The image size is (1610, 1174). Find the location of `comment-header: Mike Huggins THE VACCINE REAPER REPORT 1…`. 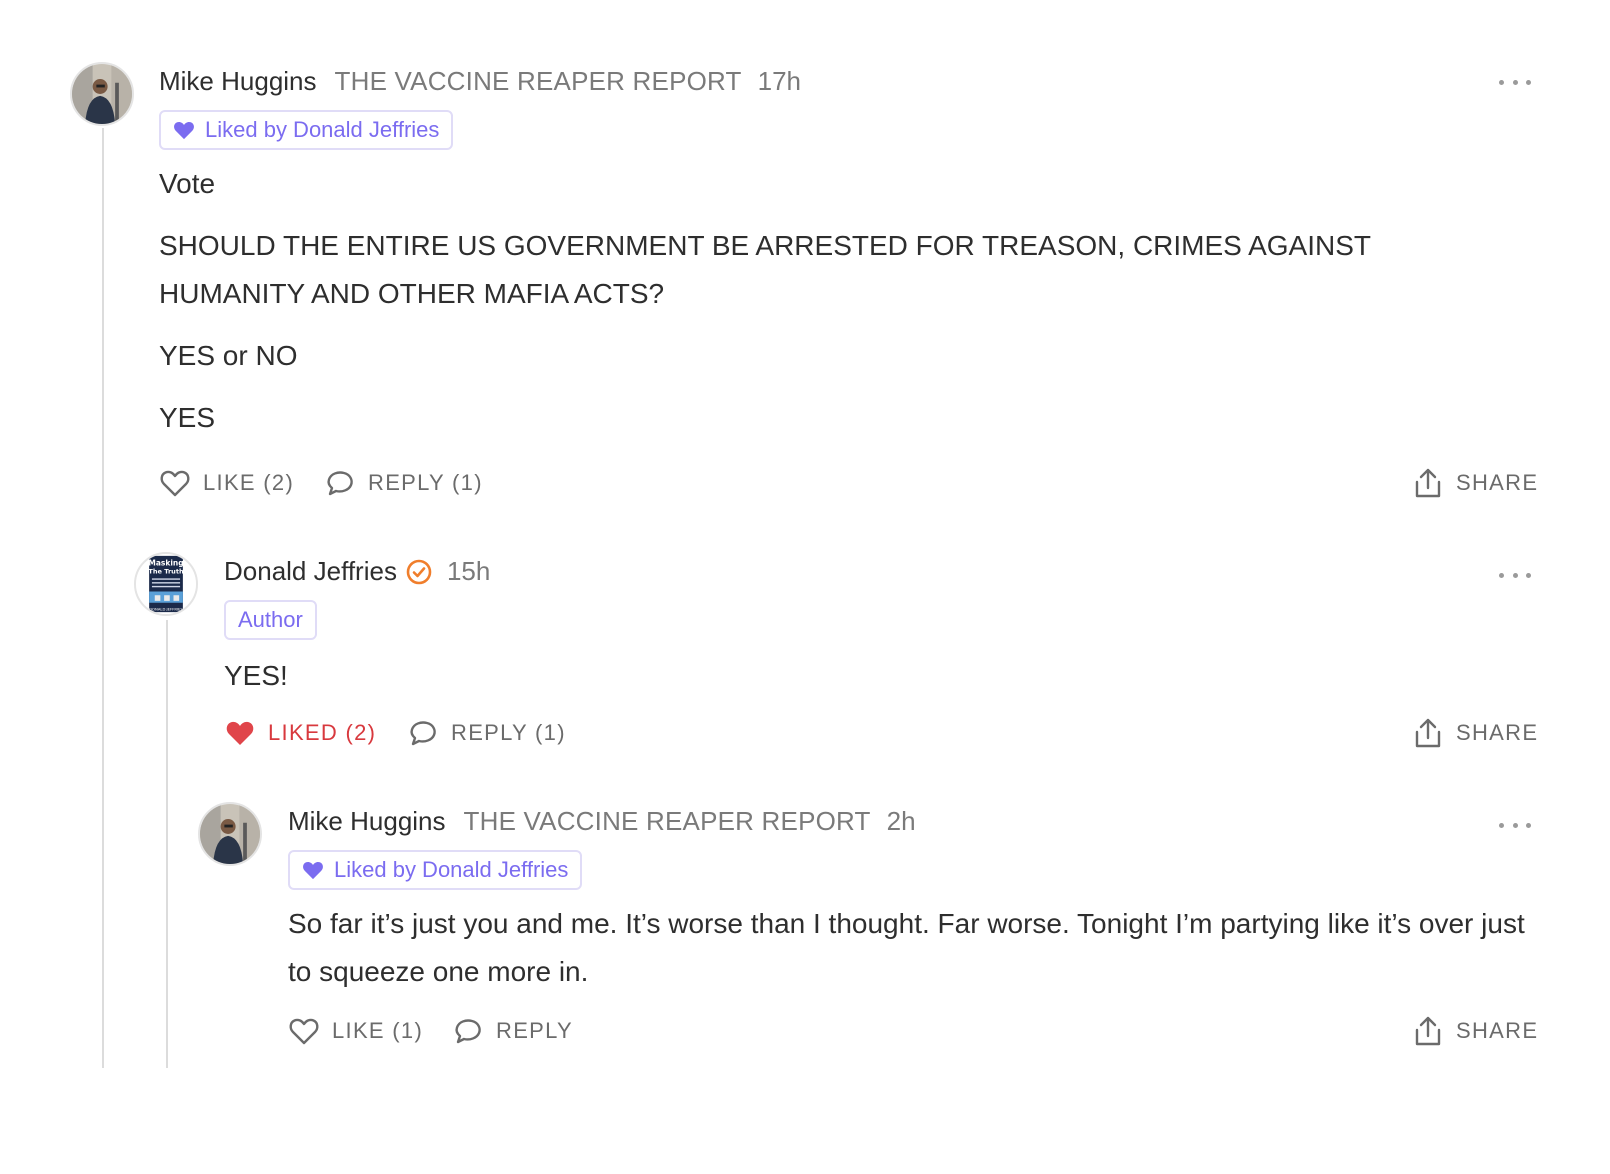

comment-header: Mike Huggins THE VACCINE REAPER REPORT 1… is located at coordinates (480, 81).